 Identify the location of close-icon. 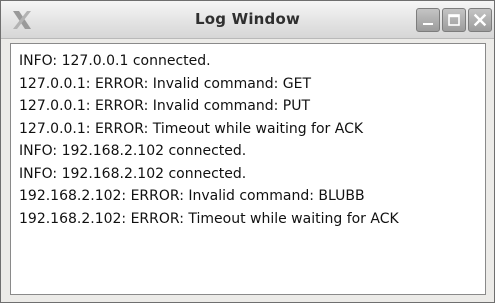
(480, 20).